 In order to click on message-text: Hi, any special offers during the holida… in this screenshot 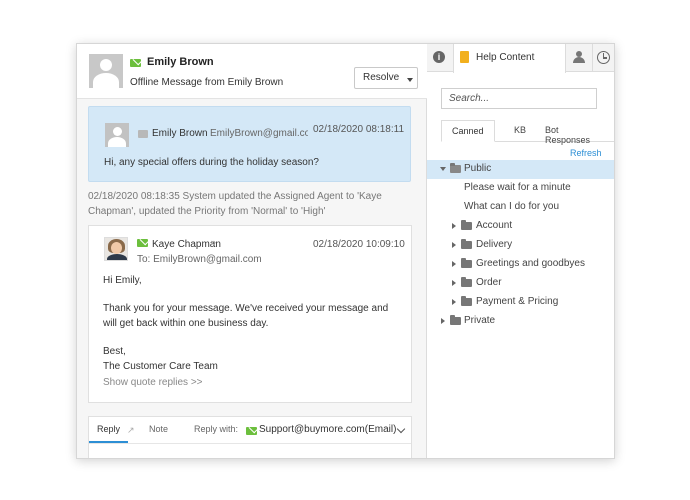, I will do `click(211, 162)`.